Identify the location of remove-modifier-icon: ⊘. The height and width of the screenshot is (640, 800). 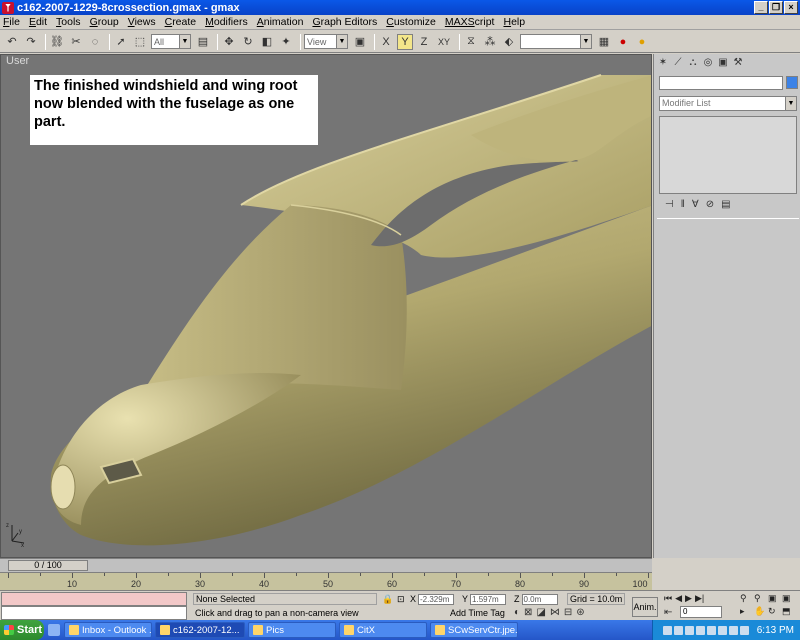
(710, 204).